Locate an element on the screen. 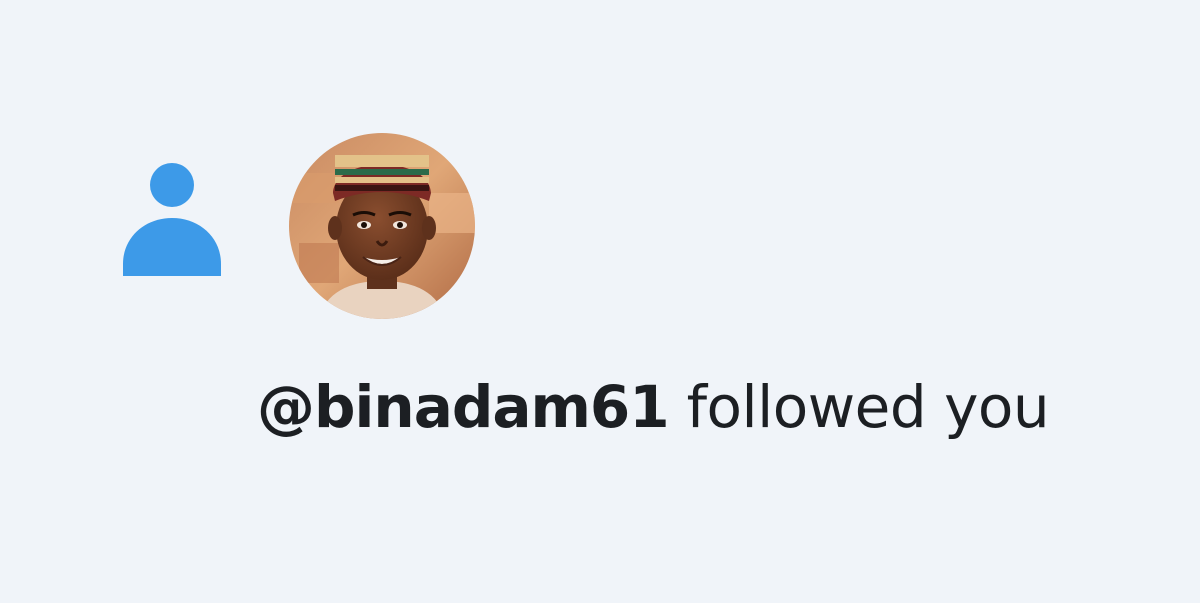 The image size is (1200, 603). user-avatar is located at coordinates (382, 226).